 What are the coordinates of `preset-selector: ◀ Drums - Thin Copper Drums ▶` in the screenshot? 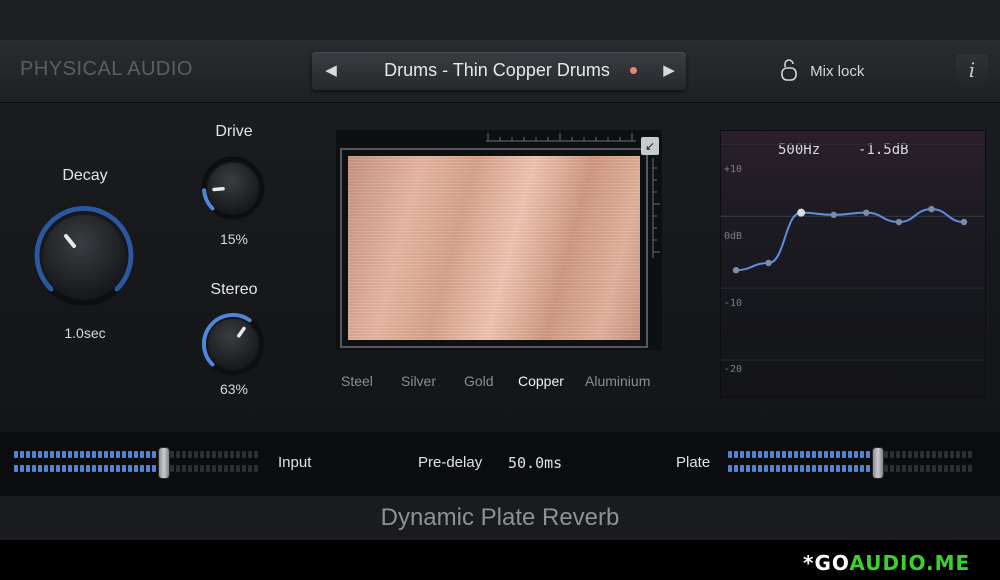 It's located at (499, 71).